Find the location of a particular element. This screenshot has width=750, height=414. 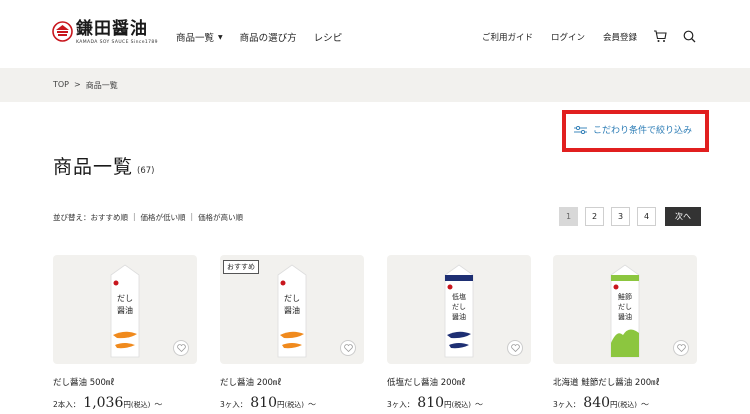

price-value: 840 is located at coordinates (597, 403).